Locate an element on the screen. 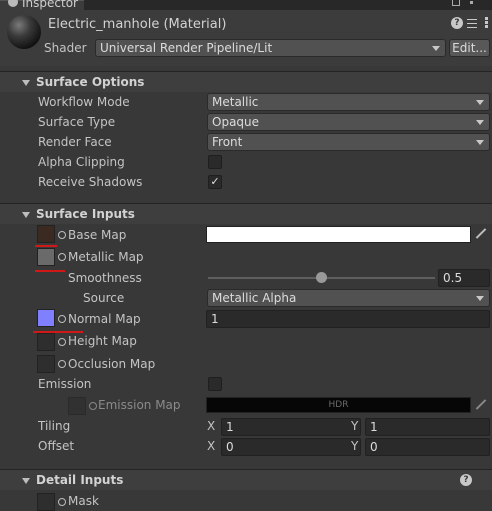 This screenshot has height=511, width=492. occlusion-map-label: Occlusion Map is located at coordinates (112, 364).